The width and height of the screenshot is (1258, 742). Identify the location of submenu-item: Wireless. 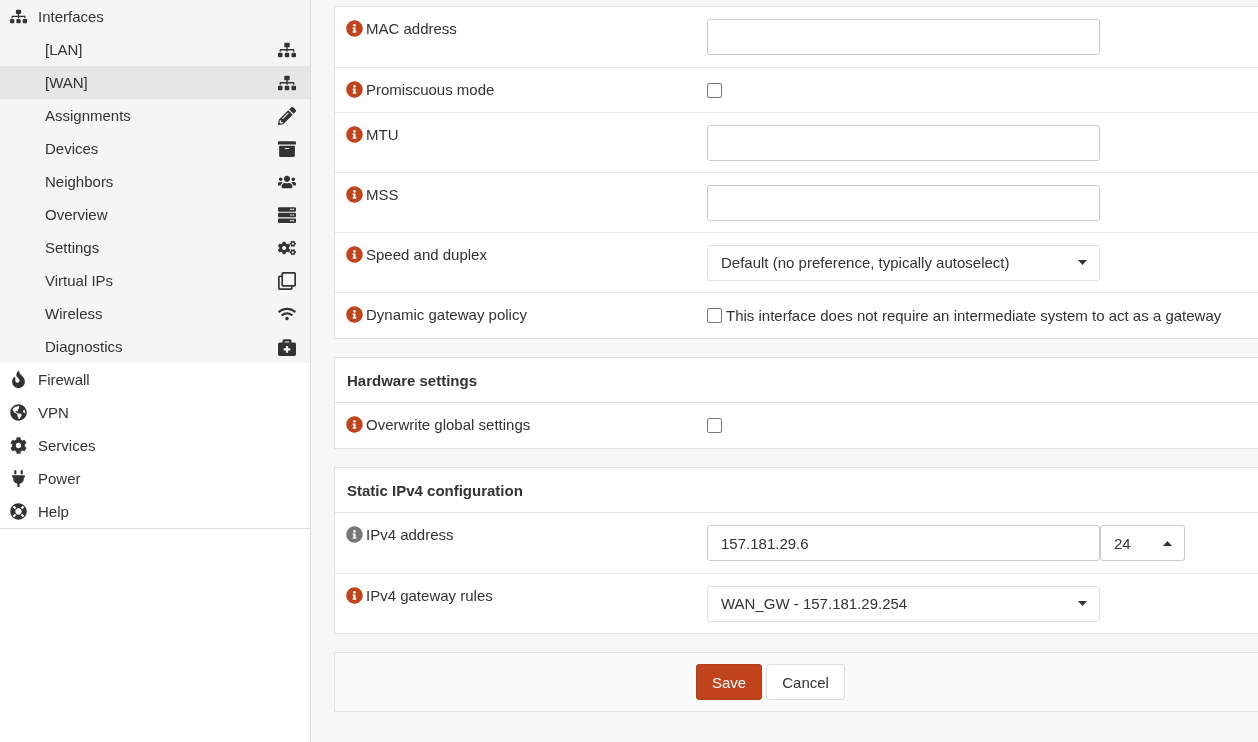
(155, 313).